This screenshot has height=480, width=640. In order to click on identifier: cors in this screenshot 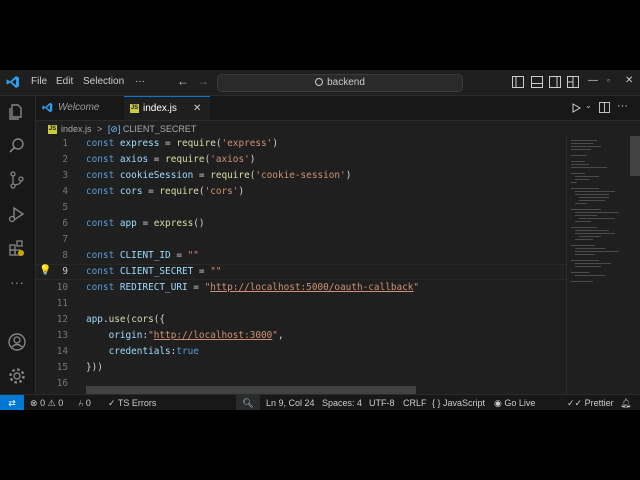, I will do `click(131, 191)`.